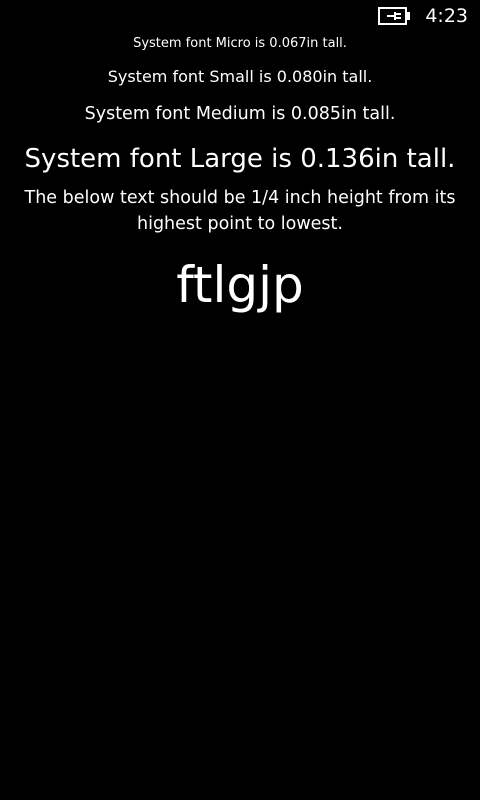  Describe the element at coordinates (240, 76) in the screenshot. I see `small-font-label: System font Small is 0.080in tall.` at that location.